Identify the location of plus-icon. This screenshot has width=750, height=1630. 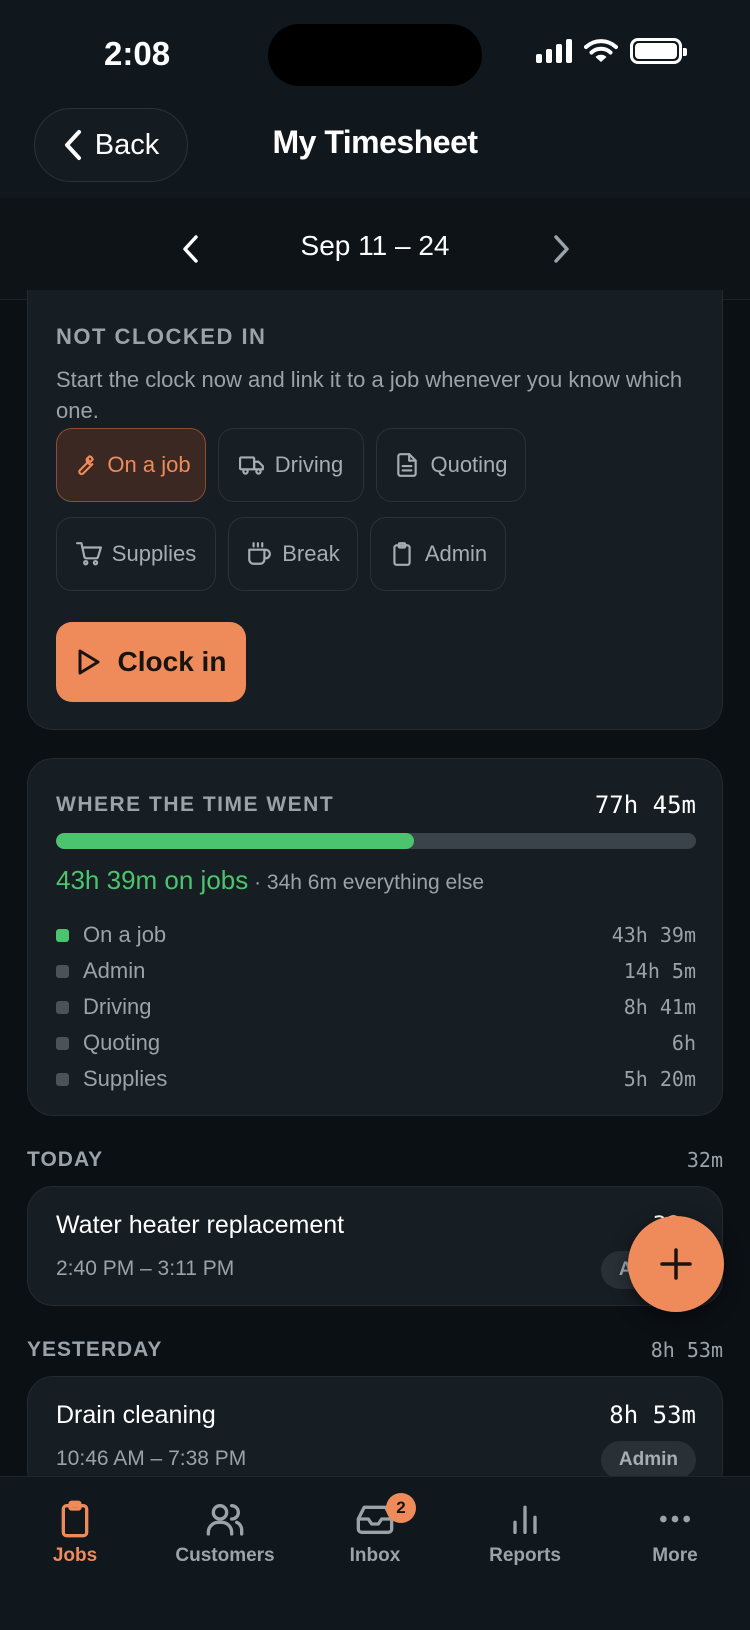
(676, 1264).